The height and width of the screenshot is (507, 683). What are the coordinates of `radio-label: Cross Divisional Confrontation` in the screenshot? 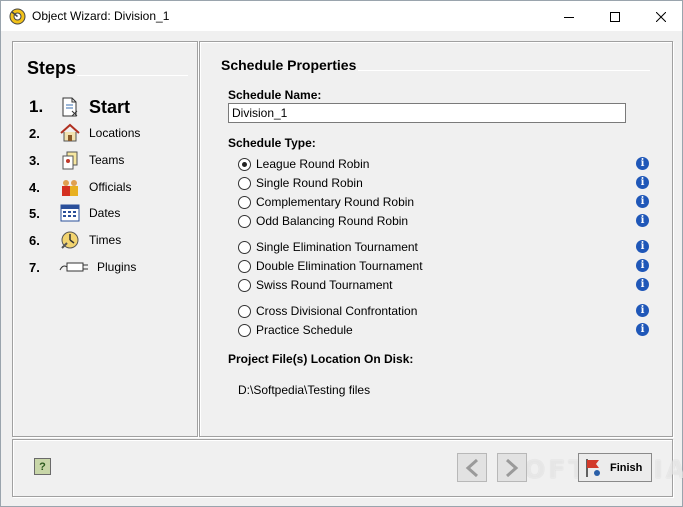 It's located at (337, 311).